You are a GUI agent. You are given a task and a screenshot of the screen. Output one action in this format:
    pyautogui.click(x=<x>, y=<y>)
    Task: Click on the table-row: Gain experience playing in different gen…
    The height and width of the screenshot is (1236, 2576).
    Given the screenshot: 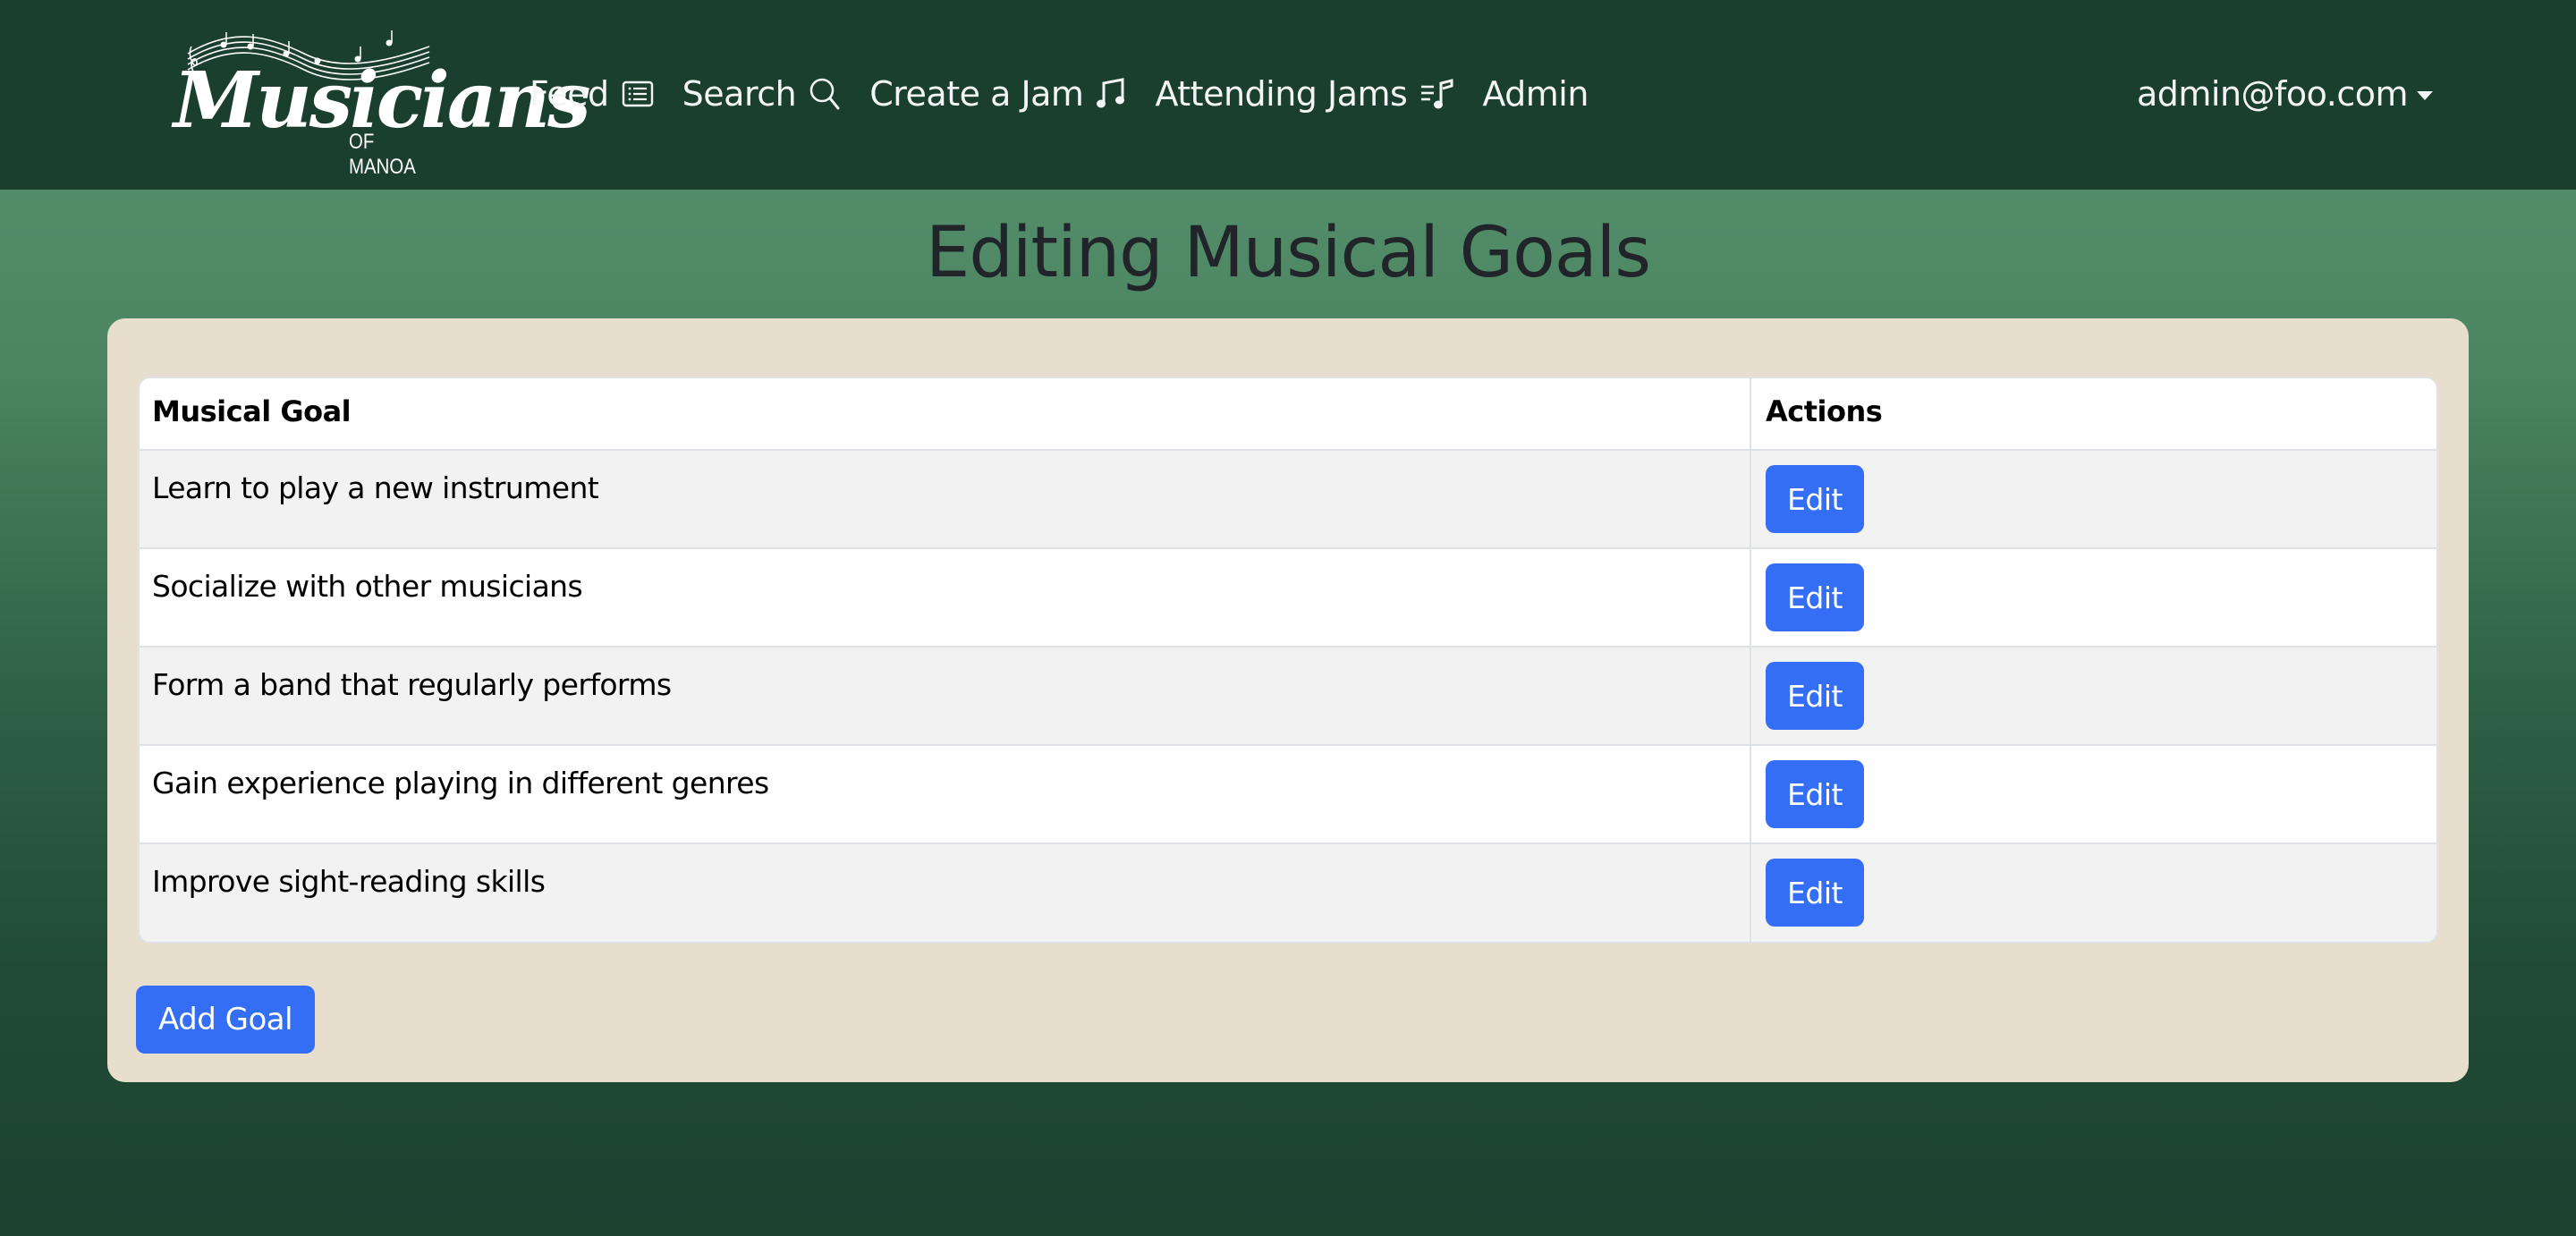 What is the action you would take?
    pyautogui.click(x=1288, y=794)
    